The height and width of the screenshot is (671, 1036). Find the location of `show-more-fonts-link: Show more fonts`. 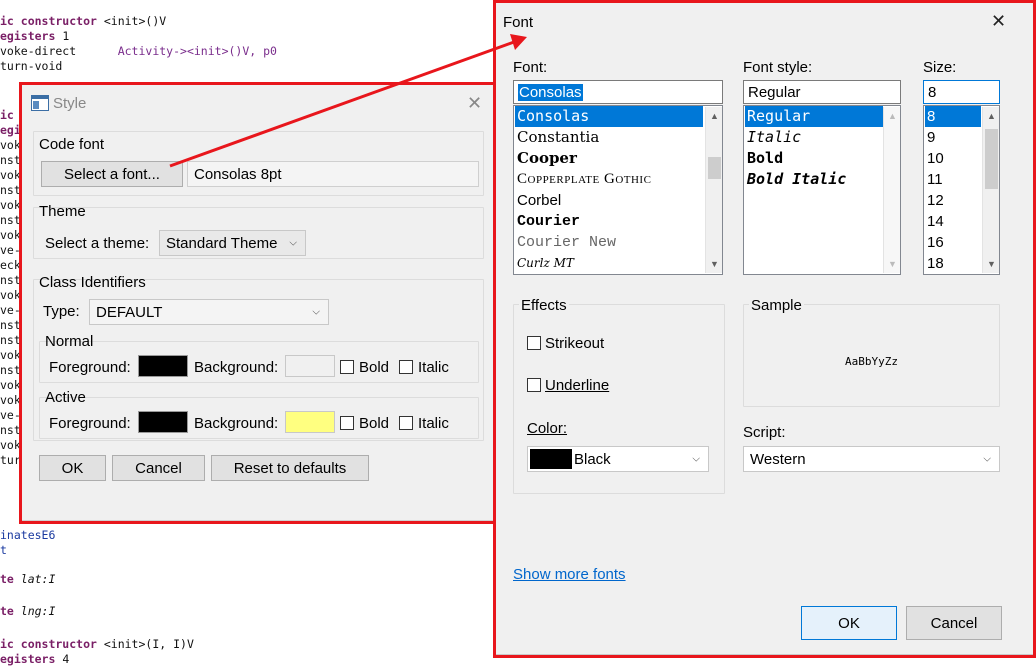

show-more-fonts-link: Show more fonts is located at coordinates (569, 574).